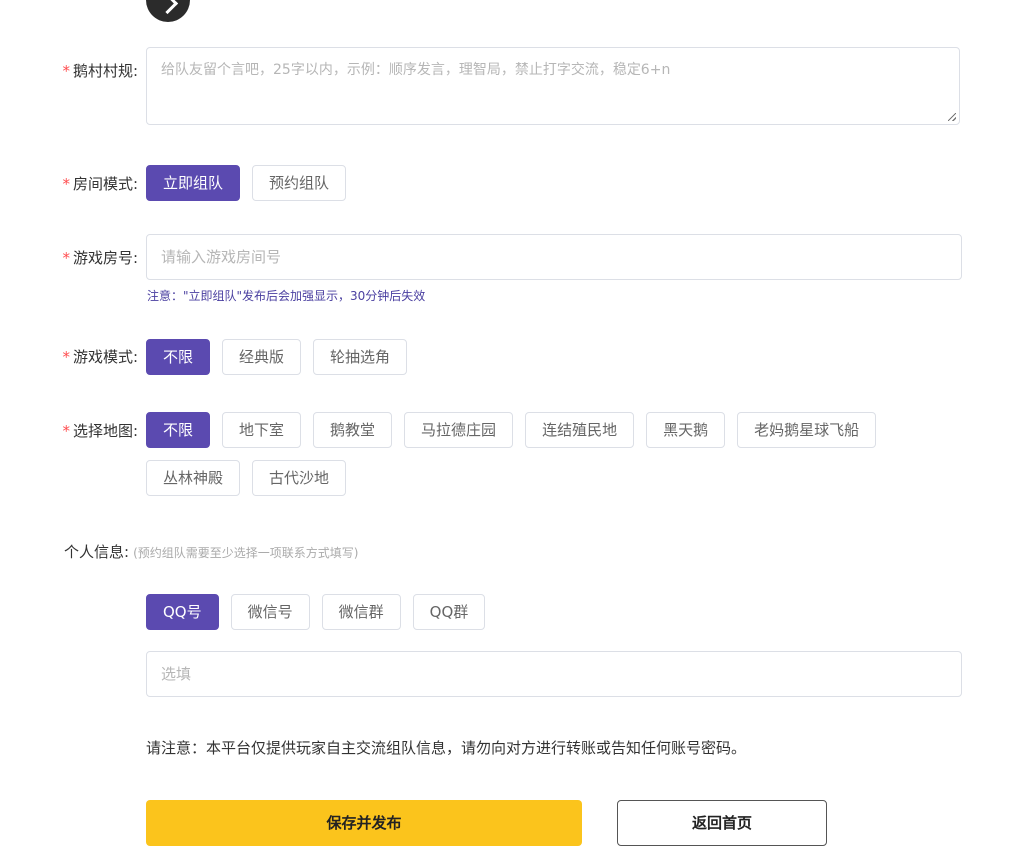 This screenshot has width=1024, height=867. I want to click on personal-info-label: 个人信息: (预约组队需要至少选择一项联系方式填写), so click(211, 552).